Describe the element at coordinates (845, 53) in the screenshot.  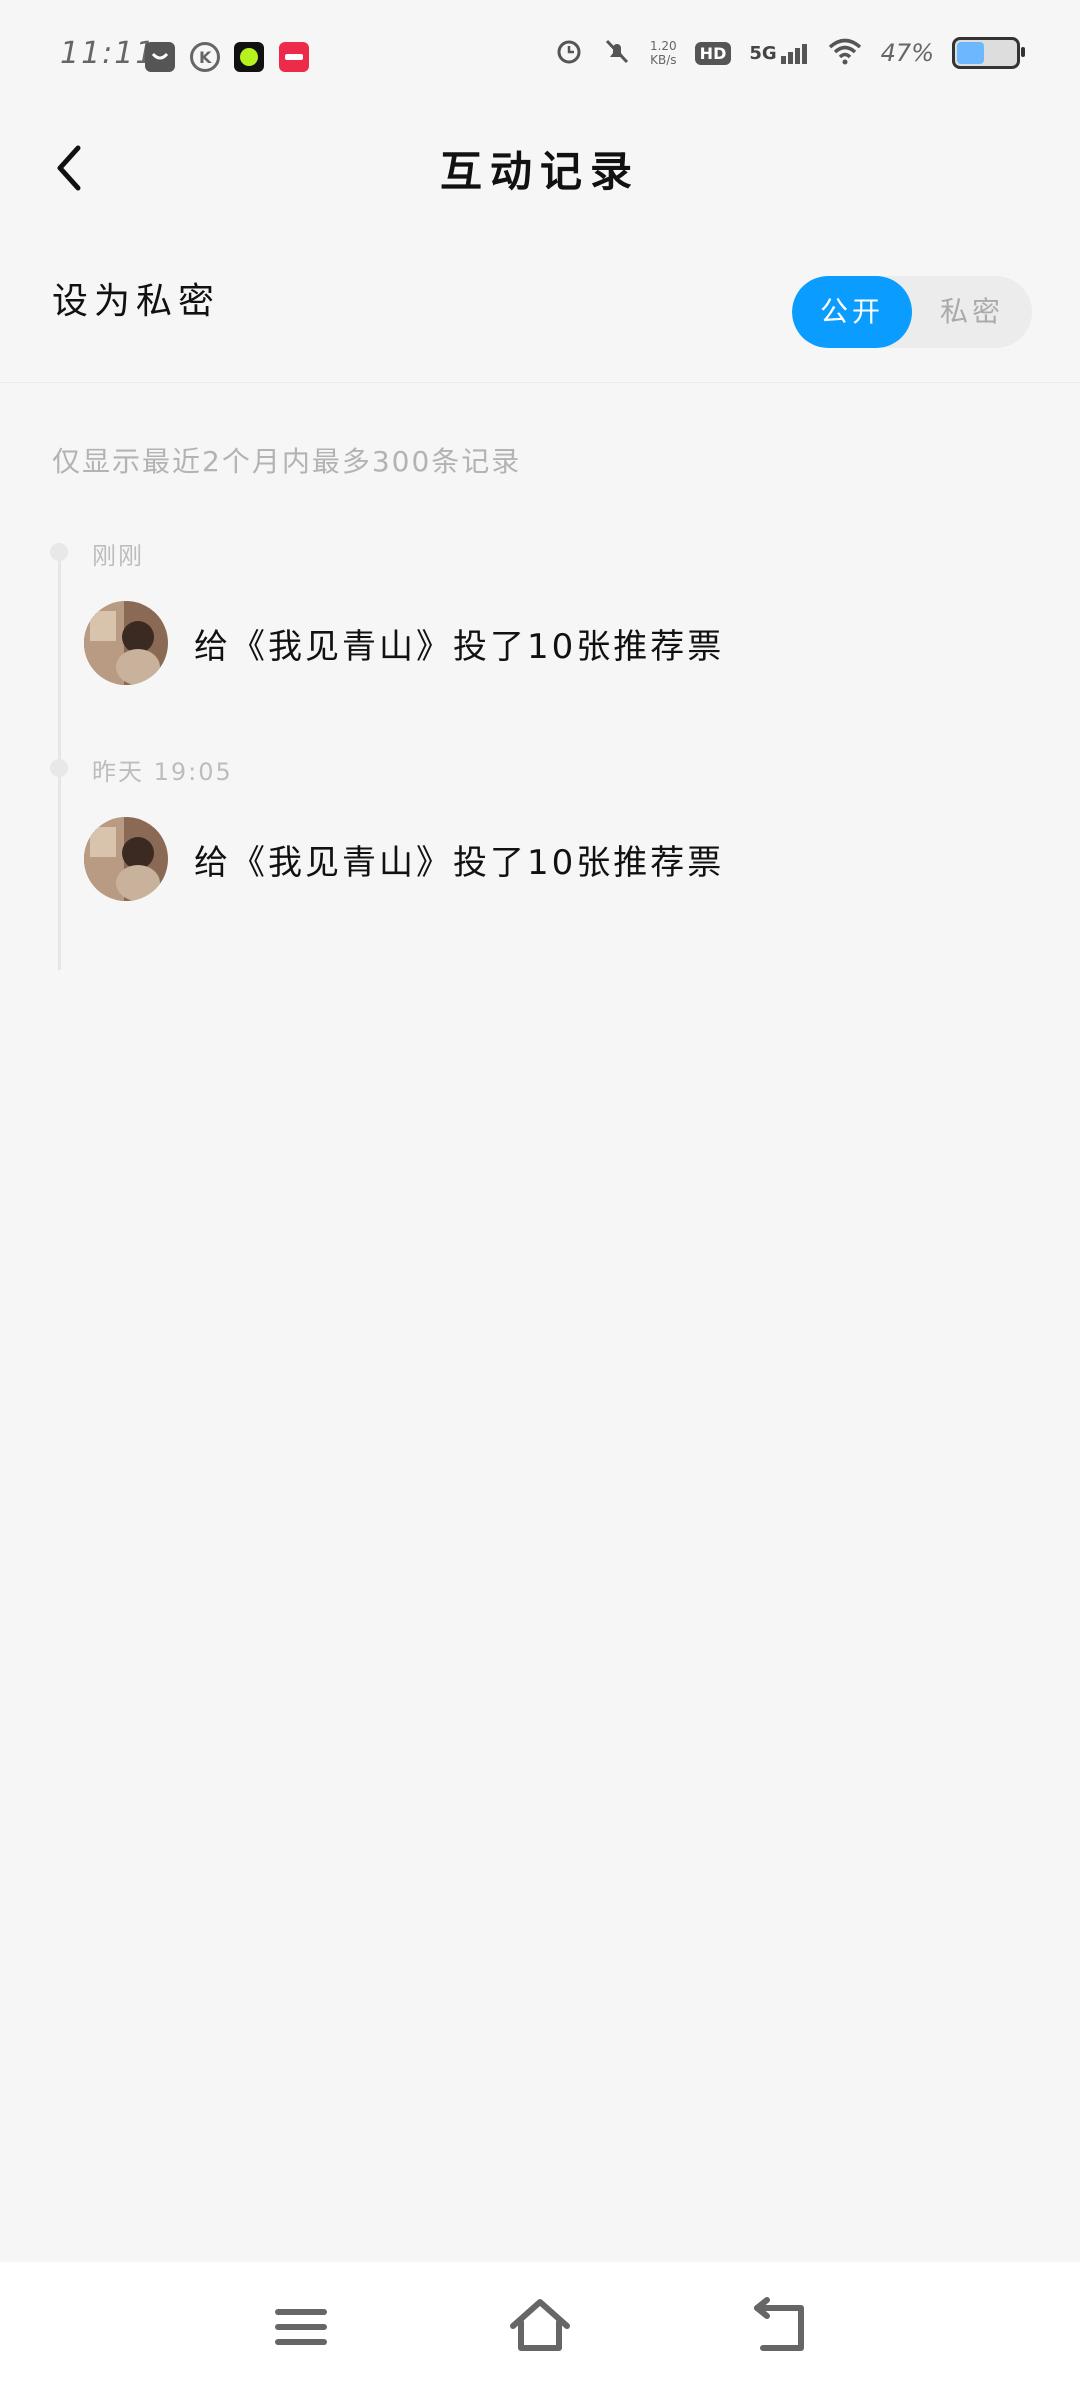
I see `wifi-icon` at that location.